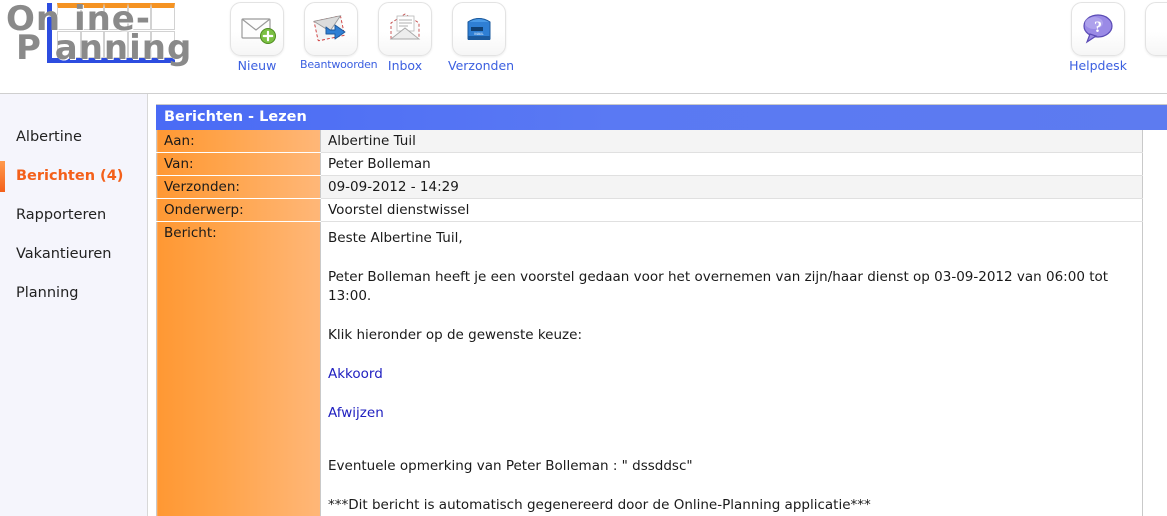 Image resolution: width=1167 pixels, height=516 pixels. I want to click on sidebar-item-label: Vakantieuren, so click(64, 254).